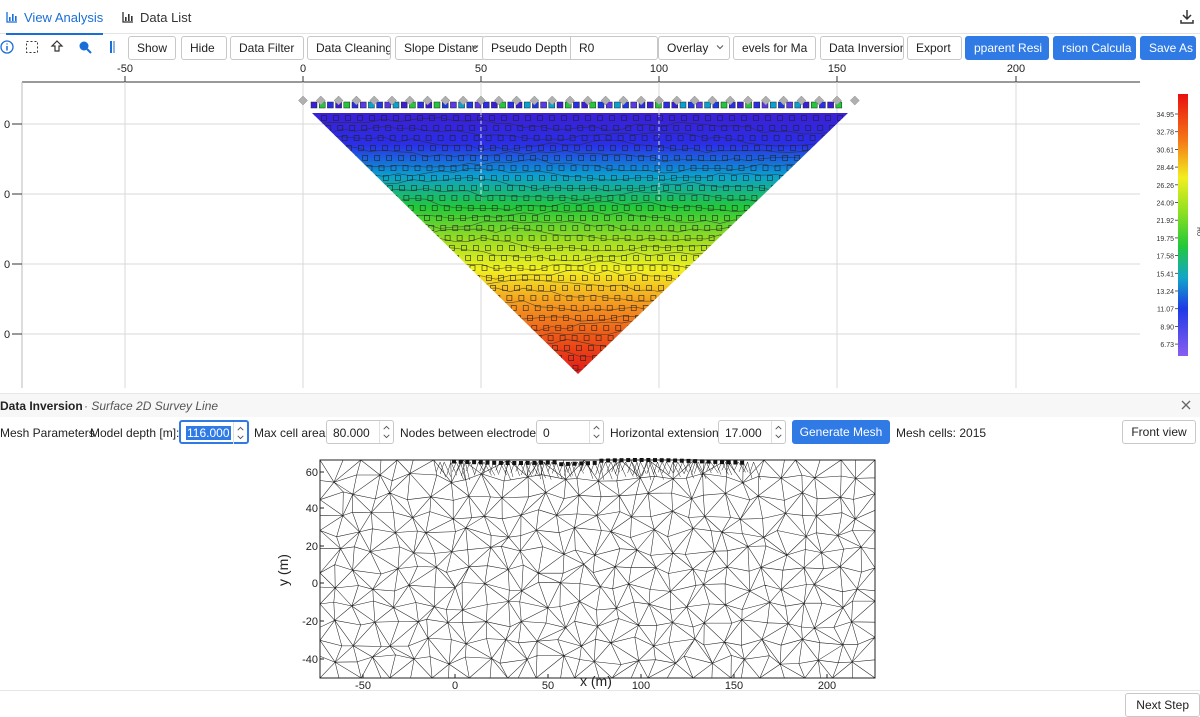 The height and width of the screenshot is (717, 1200). What do you see at coordinates (204, 48) in the screenshot?
I see `hide-button: Hide` at bounding box center [204, 48].